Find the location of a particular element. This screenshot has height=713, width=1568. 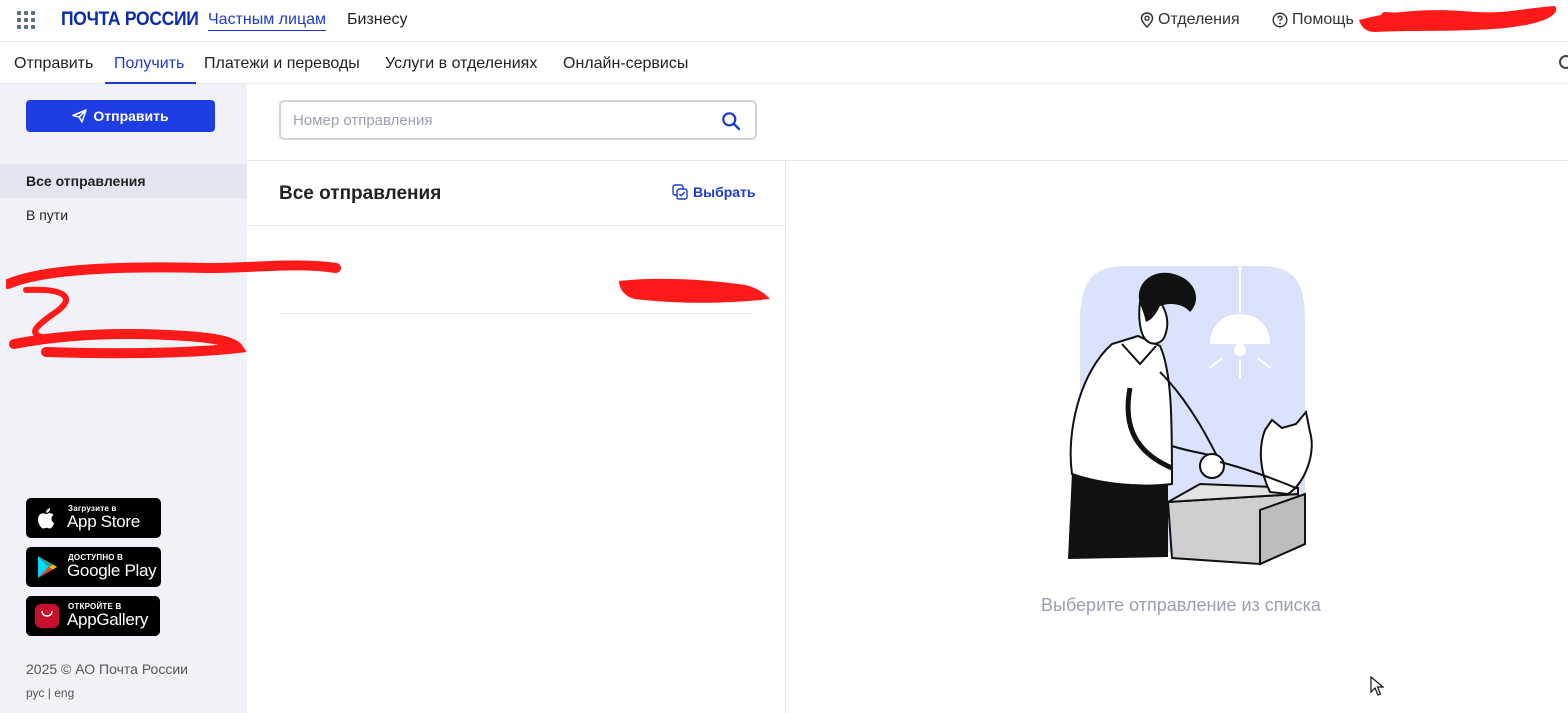

sidebar-item-in-transit: В пути is located at coordinates (123, 215).